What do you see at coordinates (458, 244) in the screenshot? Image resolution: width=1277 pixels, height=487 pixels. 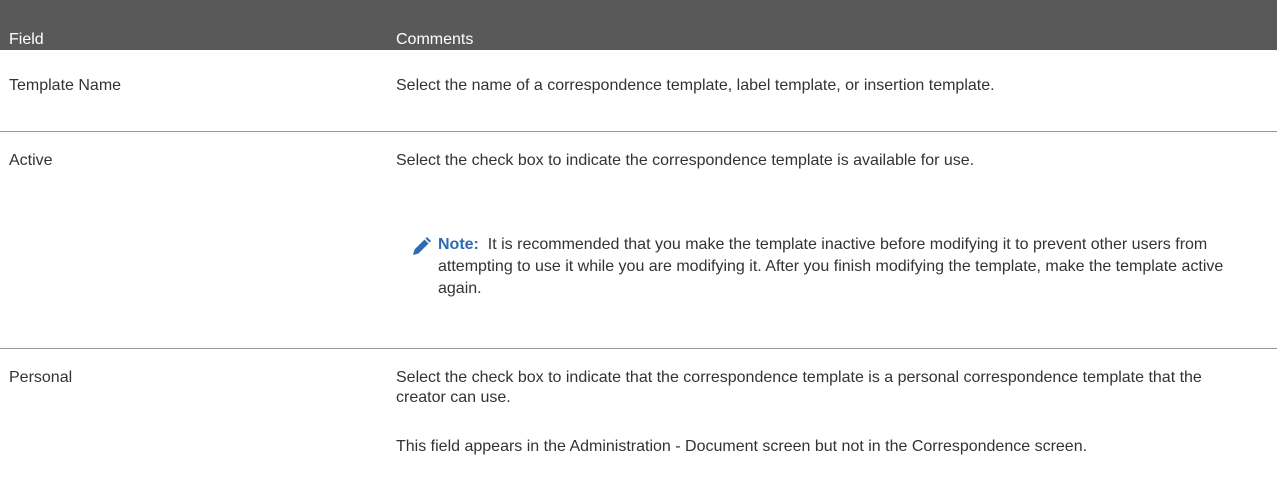 I see `note-label: Note:` at bounding box center [458, 244].